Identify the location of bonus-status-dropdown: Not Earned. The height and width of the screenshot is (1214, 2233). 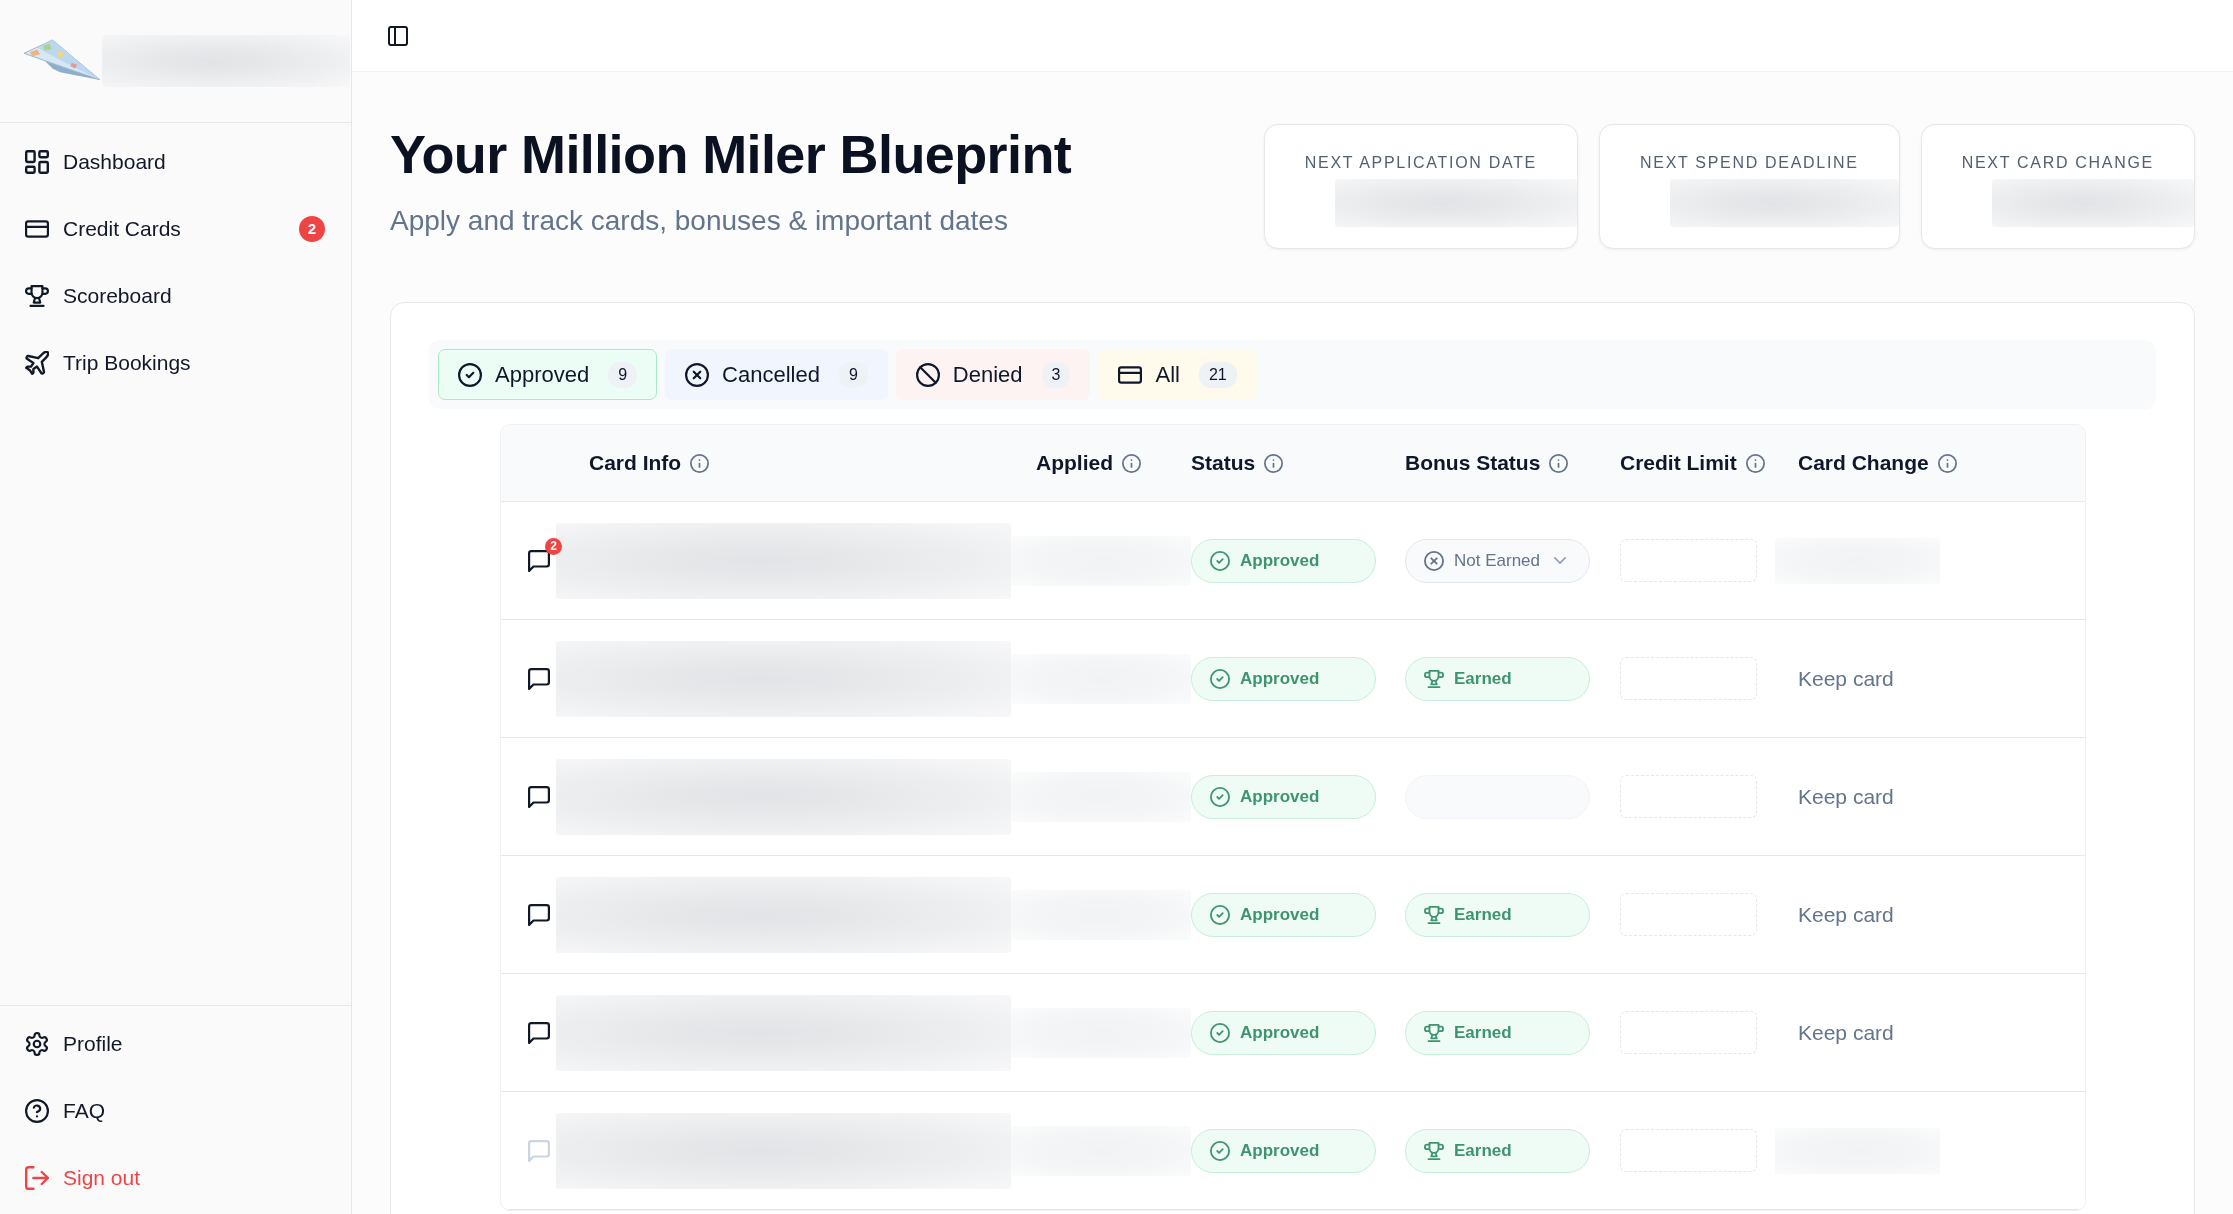
(1497, 560).